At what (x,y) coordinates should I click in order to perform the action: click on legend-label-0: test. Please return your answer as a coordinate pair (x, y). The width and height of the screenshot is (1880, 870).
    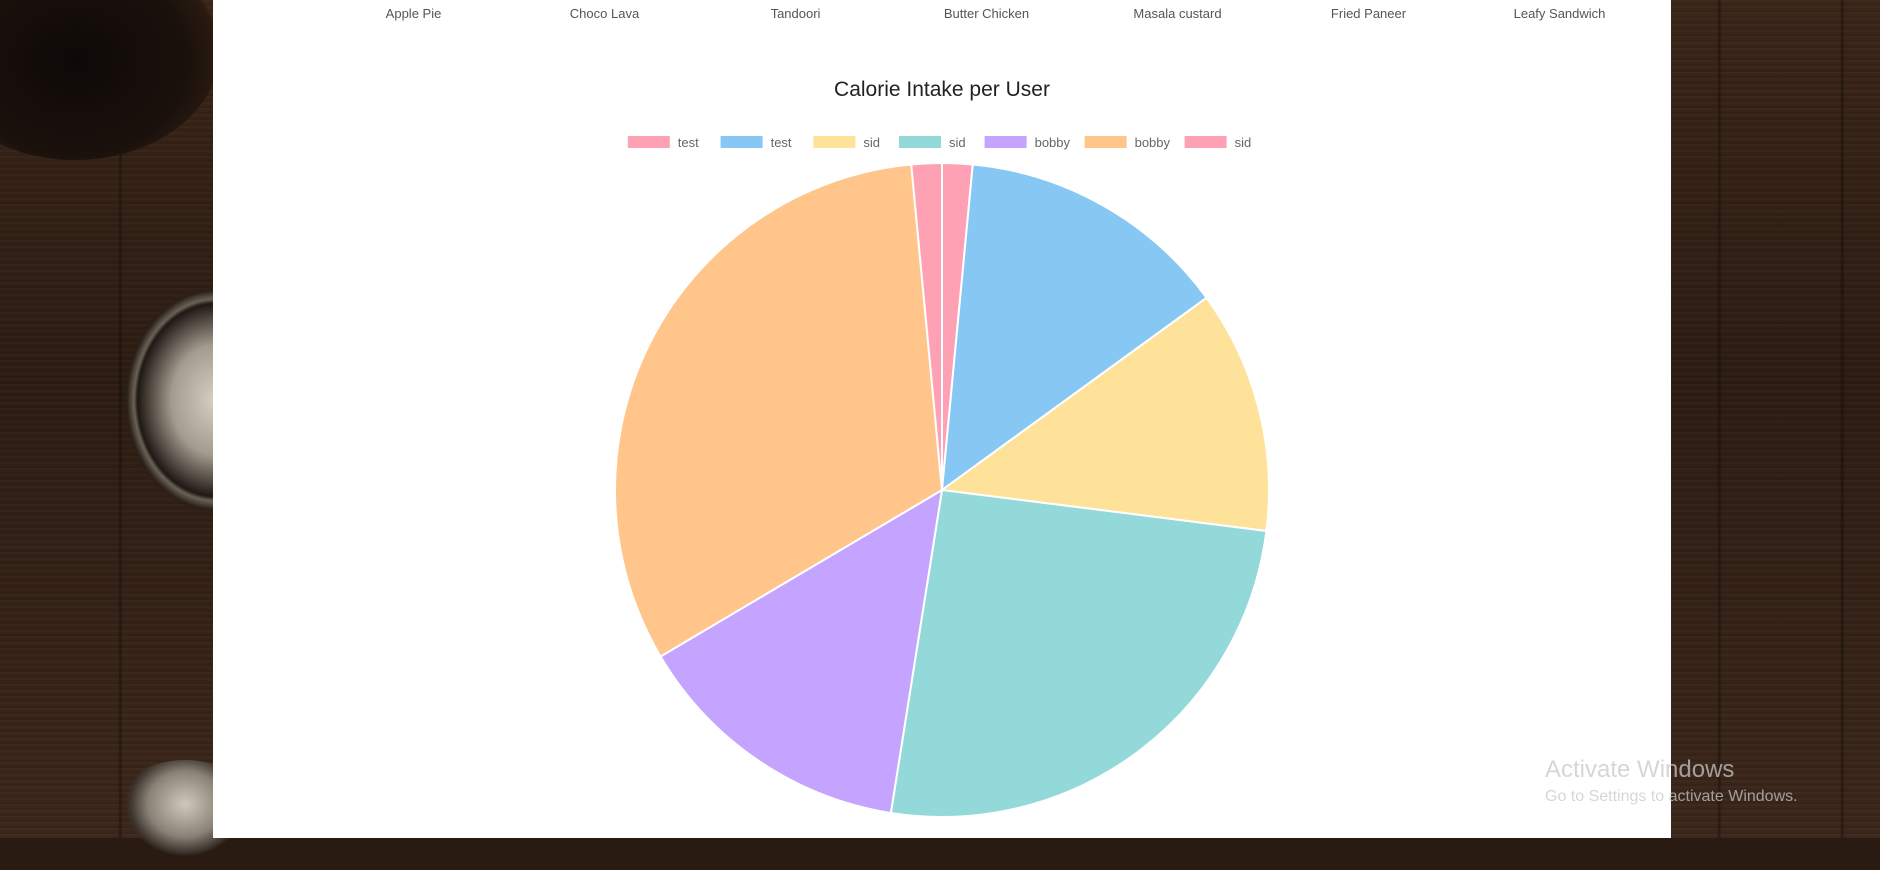
    Looking at the image, I should click on (688, 142).